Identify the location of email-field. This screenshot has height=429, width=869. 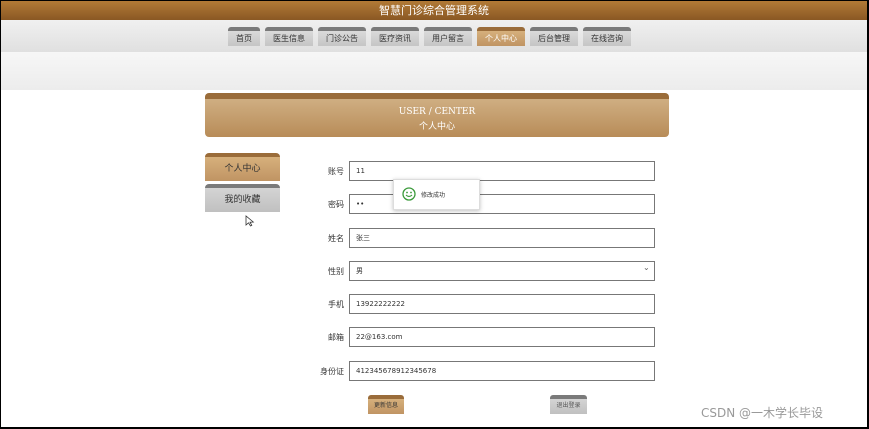
(502, 337).